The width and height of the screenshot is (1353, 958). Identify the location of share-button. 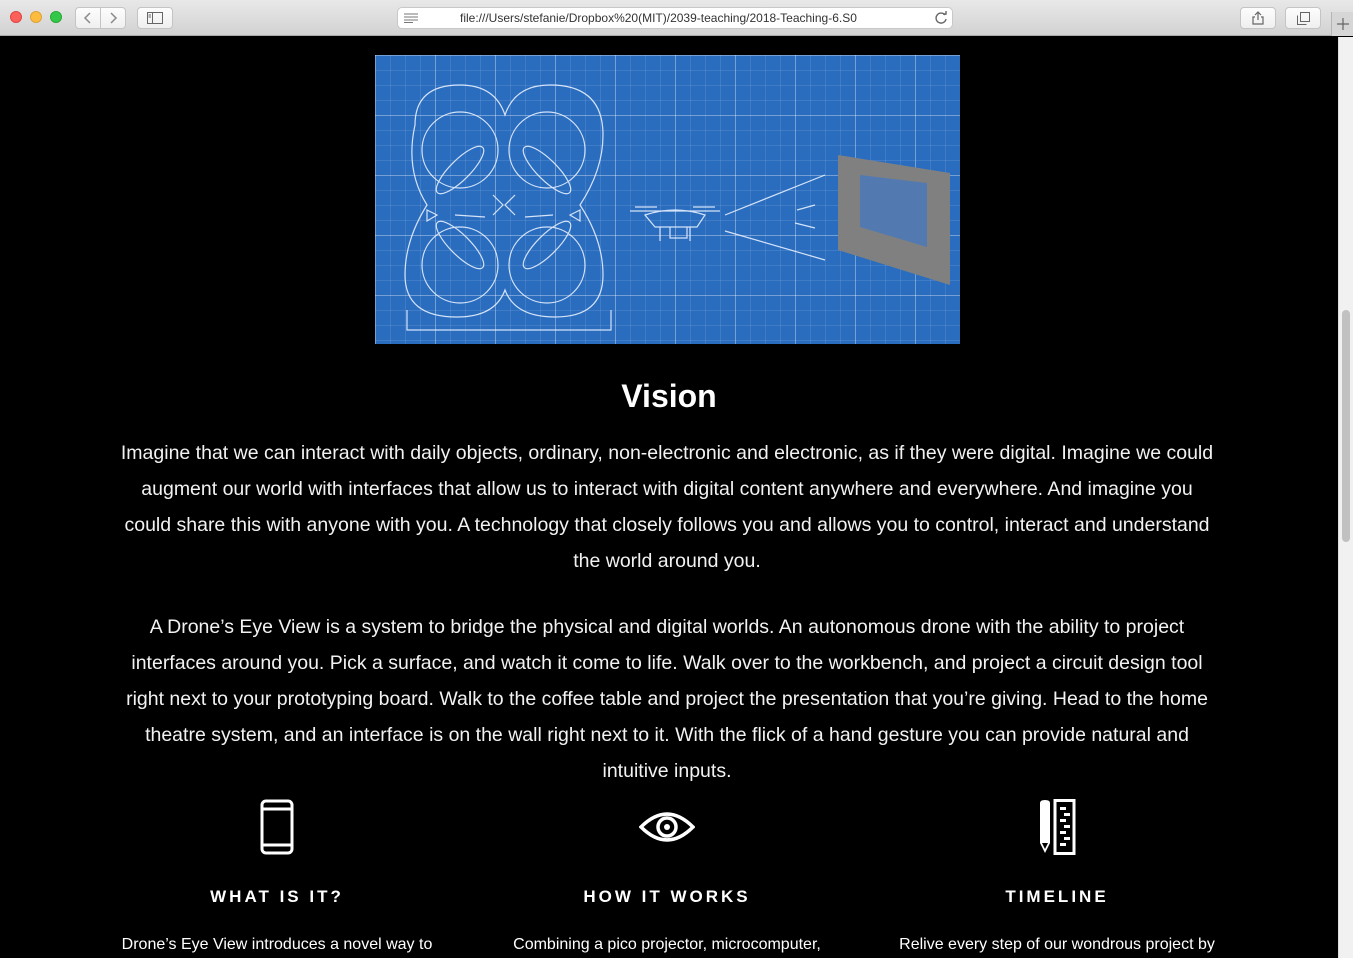
(1258, 18).